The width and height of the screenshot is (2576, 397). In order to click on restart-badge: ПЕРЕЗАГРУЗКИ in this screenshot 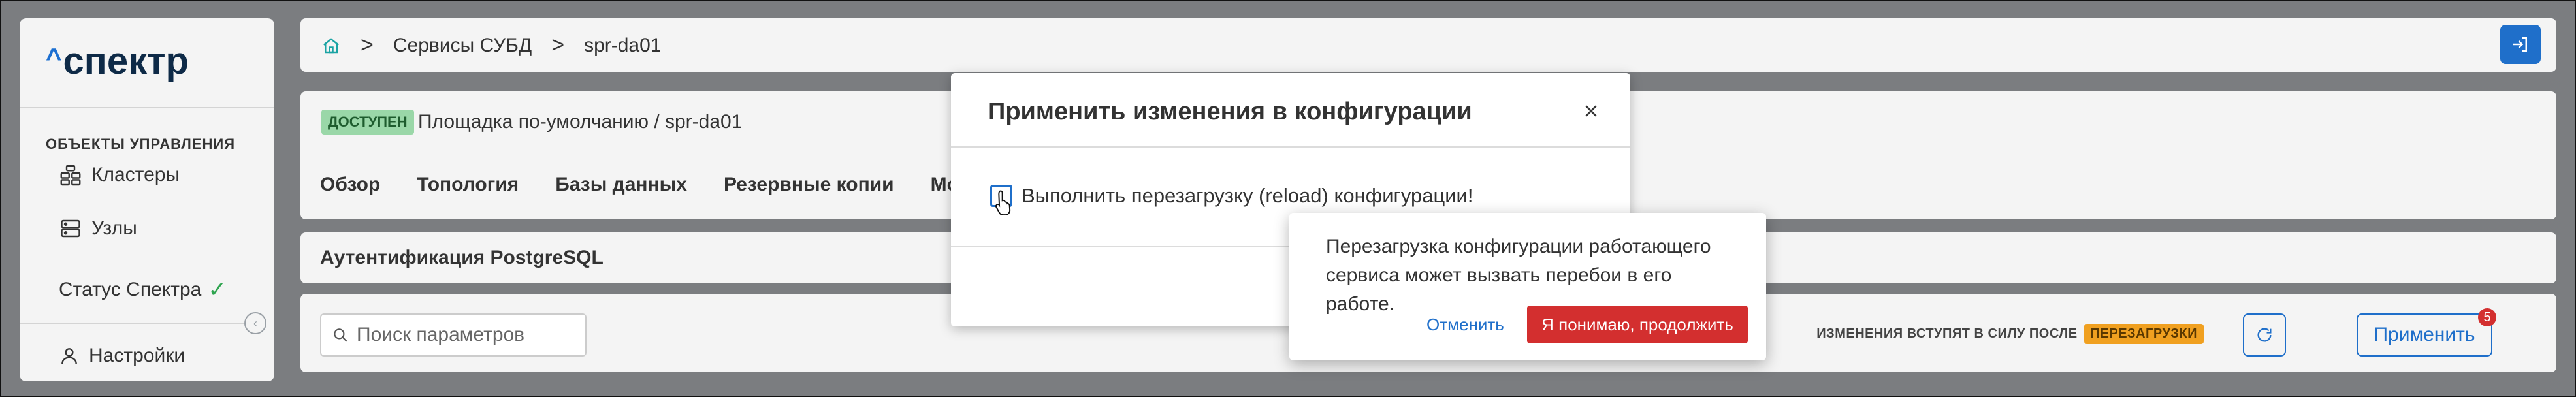, I will do `click(2144, 334)`.